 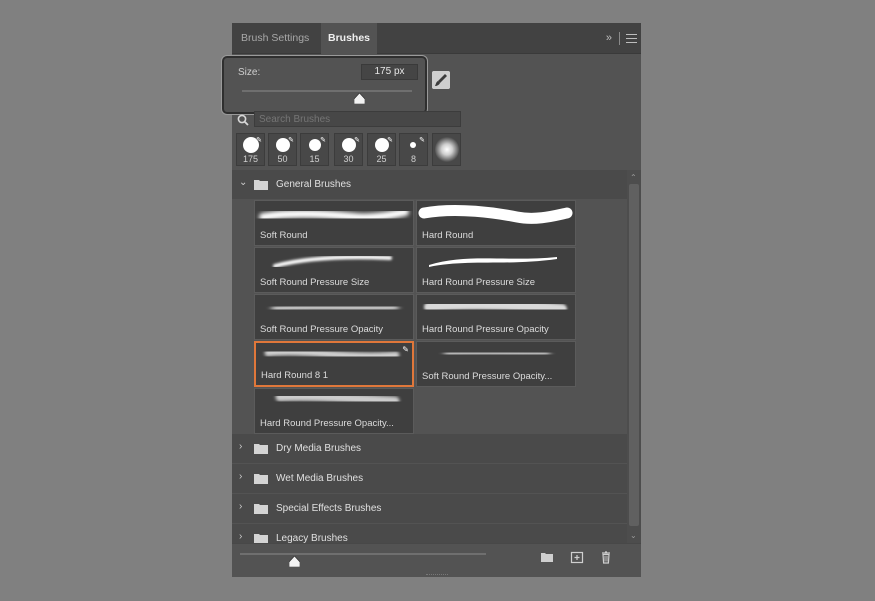 What do you see at coordinates (496, 317) in the screenshot?
I see `brush-tile: Hard Round Pressure Opacity` at bounding box center [496, 317].